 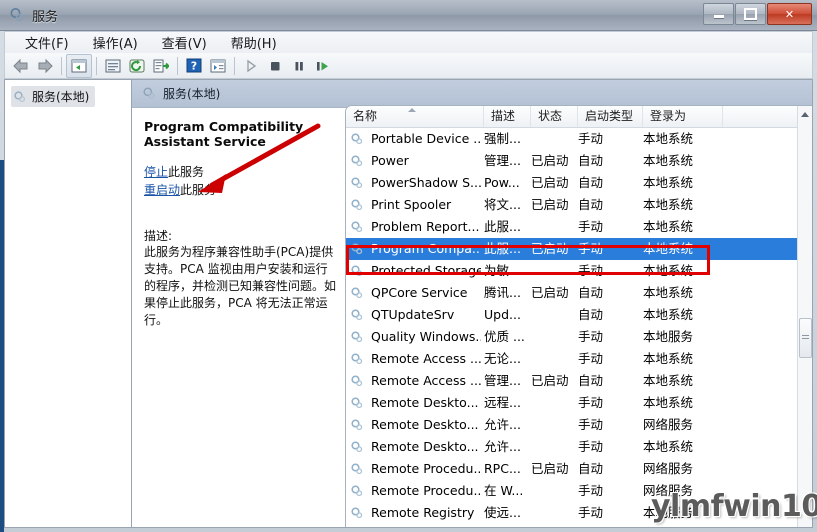 I want to click on tree-node-services-local: 服务(本地), so click(x=53, y=96).